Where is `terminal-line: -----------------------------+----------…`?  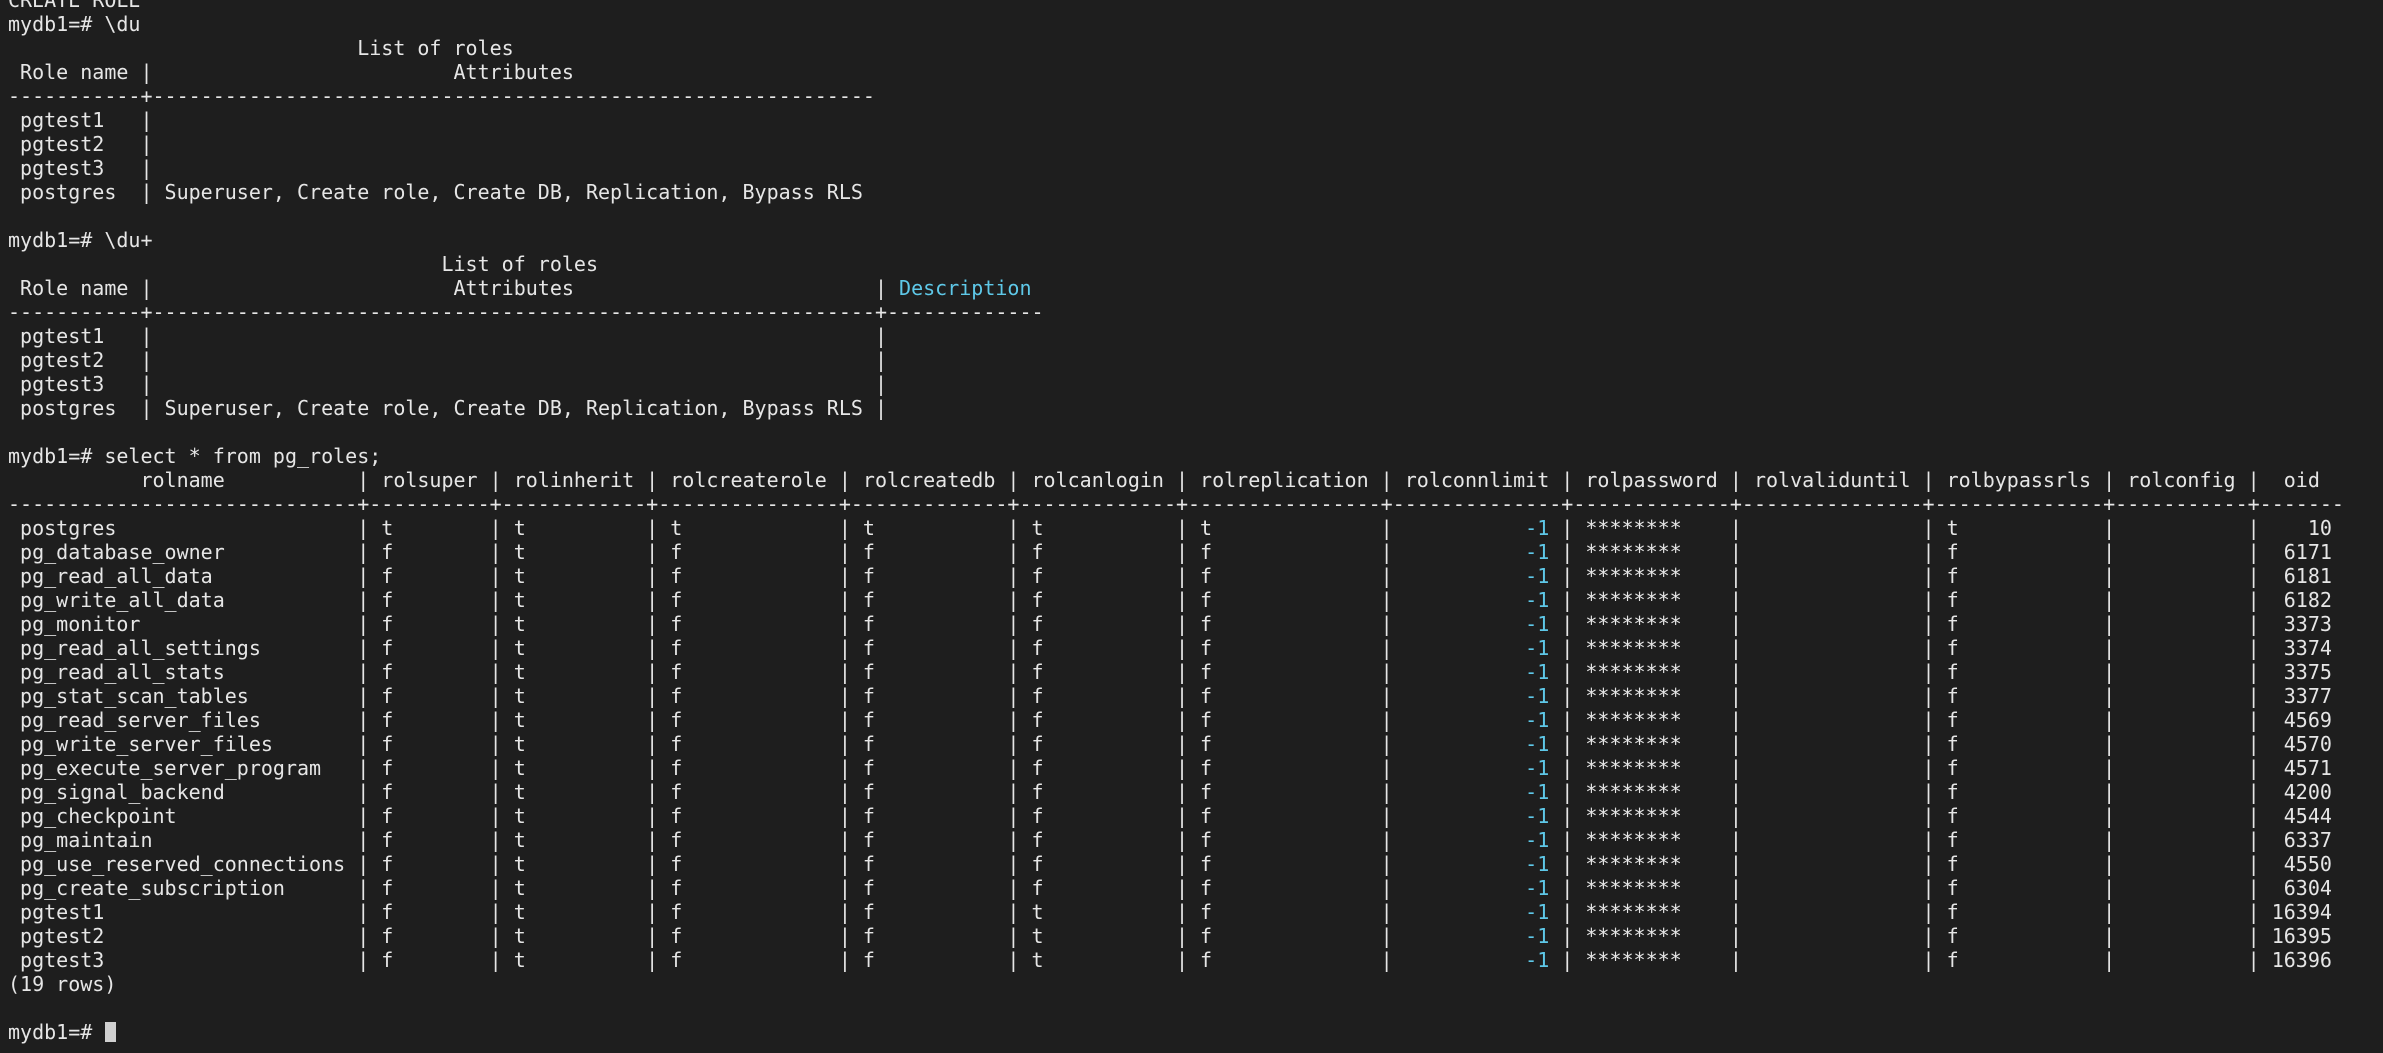
terminal-line: -----------------------------+----------… is located at coordinates (1193, 504).